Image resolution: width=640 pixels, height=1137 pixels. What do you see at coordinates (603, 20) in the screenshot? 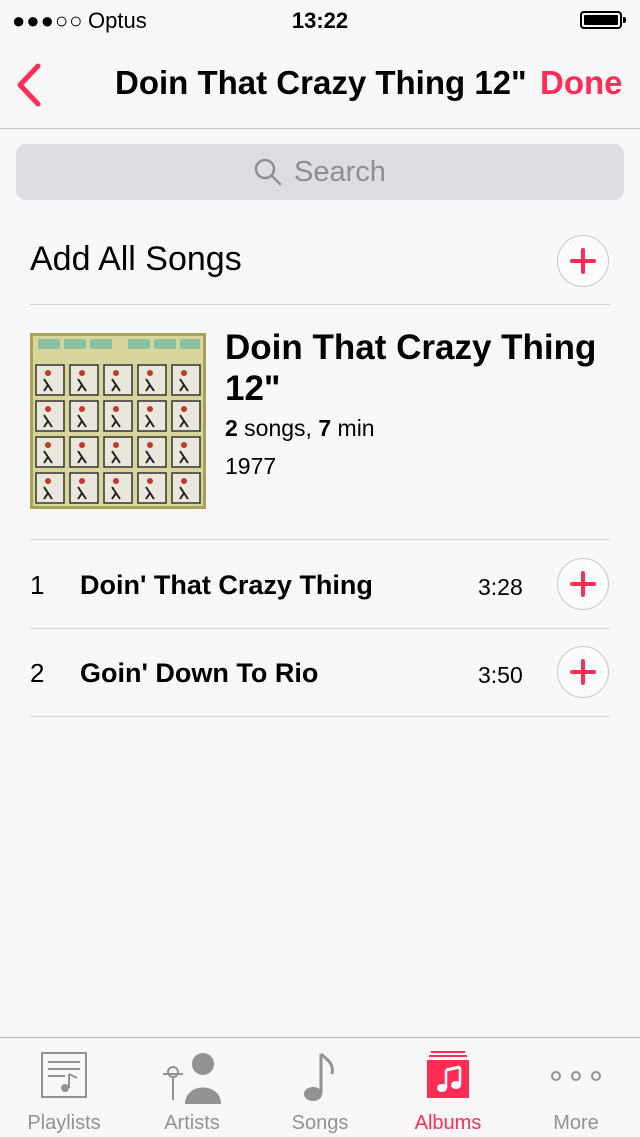
I see `battery-icon` at bounding box center [603, 20].